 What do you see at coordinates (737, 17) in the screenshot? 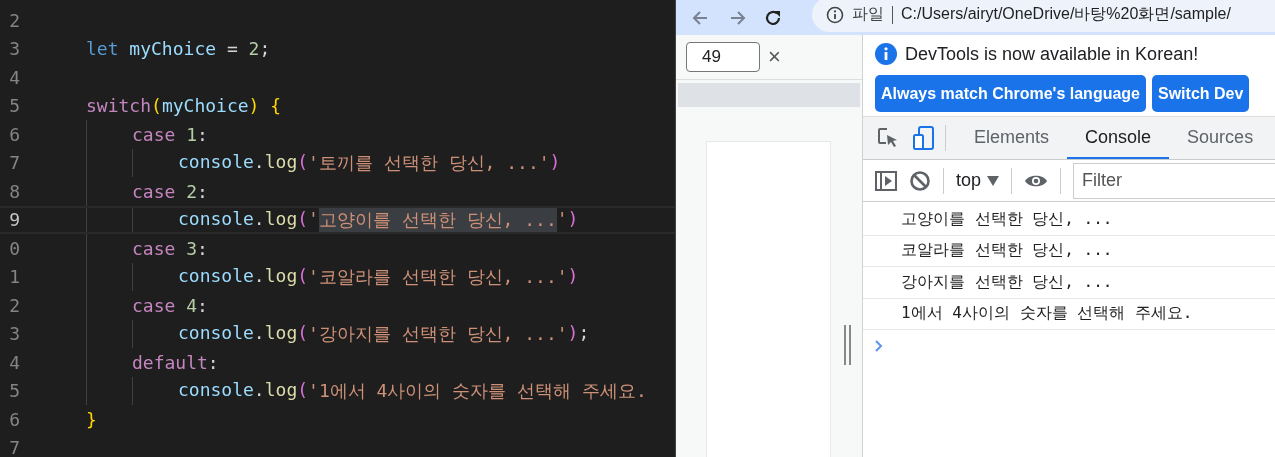
I see `forward-arrow-icon` at bounding box center [737, 17].